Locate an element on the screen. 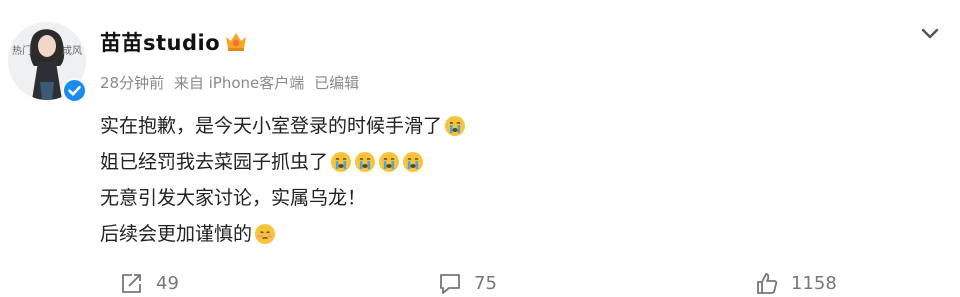 This screenshot has width=960, height=297. post-meta: 28分钟前 来自 iPhone客户端 已编辑 is located at coordinates (232, 82).